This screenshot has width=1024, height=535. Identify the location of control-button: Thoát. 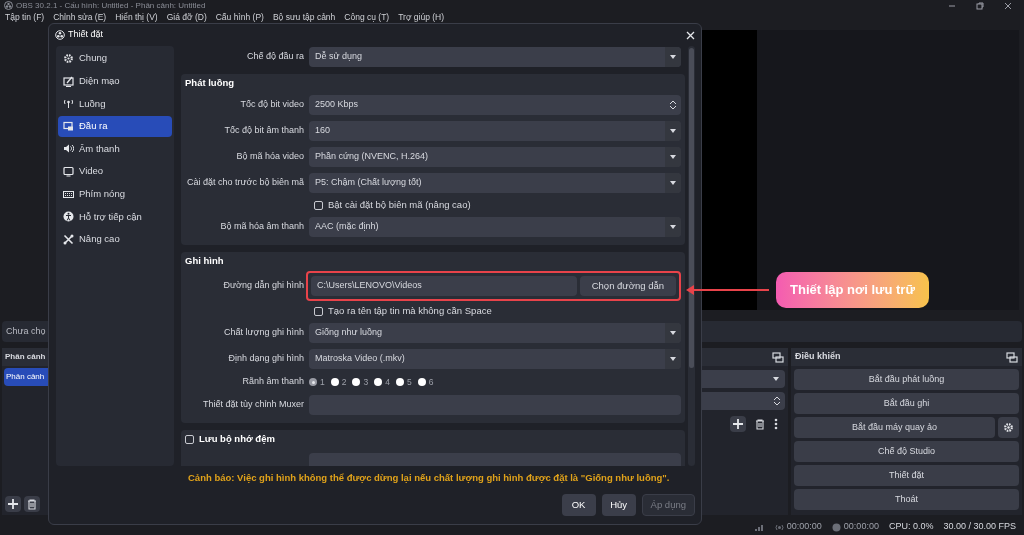
(906, 500).